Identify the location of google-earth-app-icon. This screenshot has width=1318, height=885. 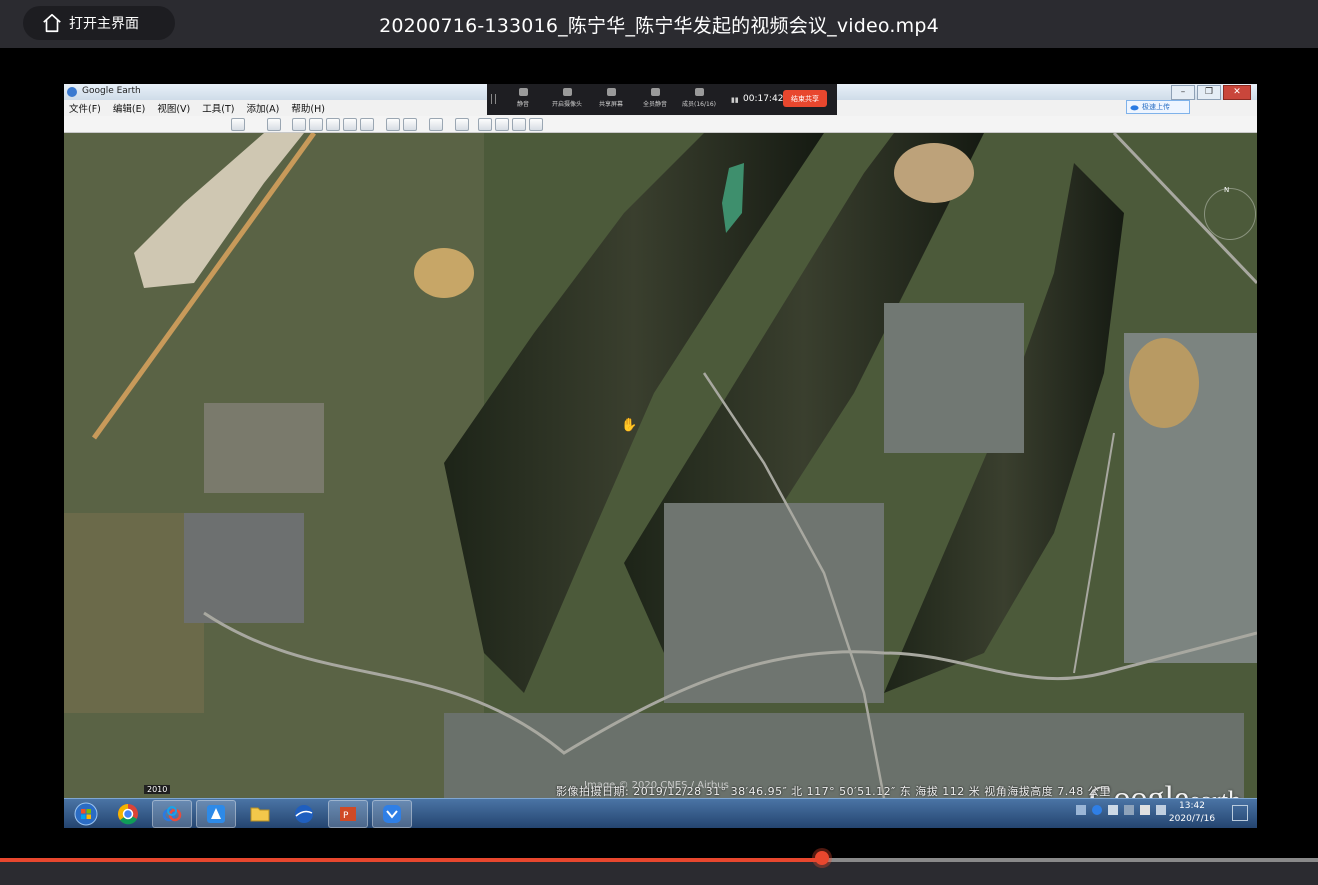
(304, 814).